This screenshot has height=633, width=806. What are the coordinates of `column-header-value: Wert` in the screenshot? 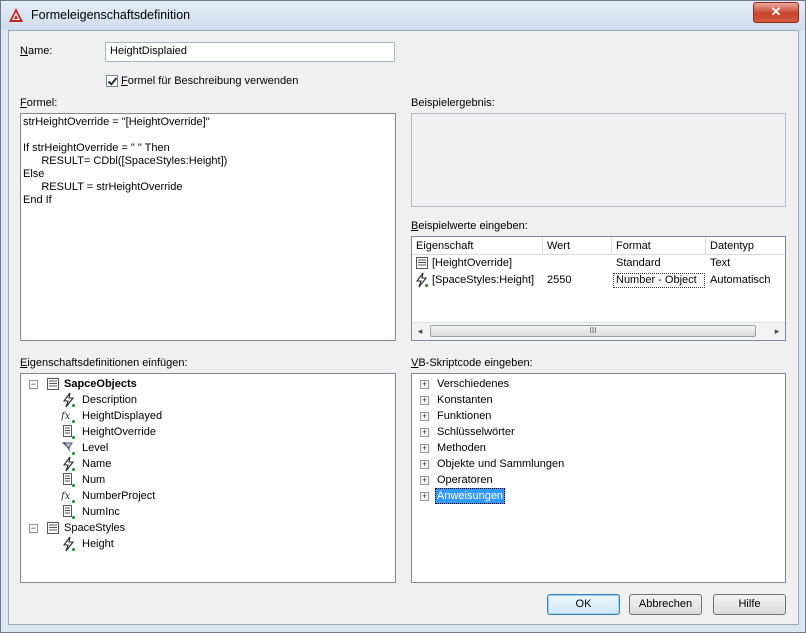 It's located at (577, 246).